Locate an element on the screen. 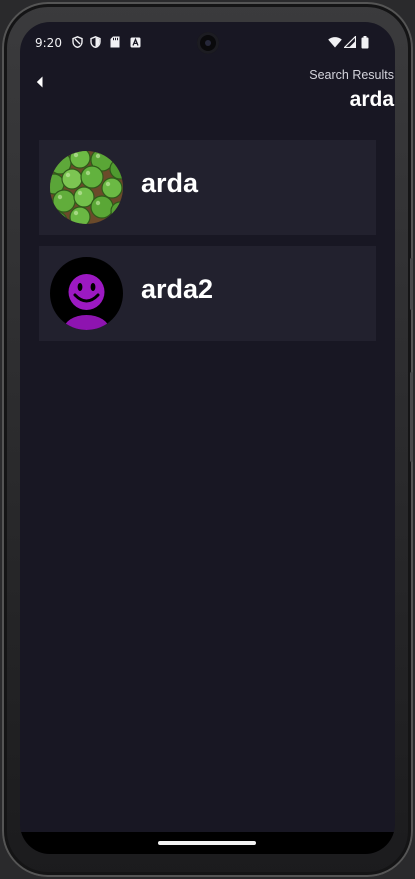  result-username: arda2 is located at coordinates (177, 289).